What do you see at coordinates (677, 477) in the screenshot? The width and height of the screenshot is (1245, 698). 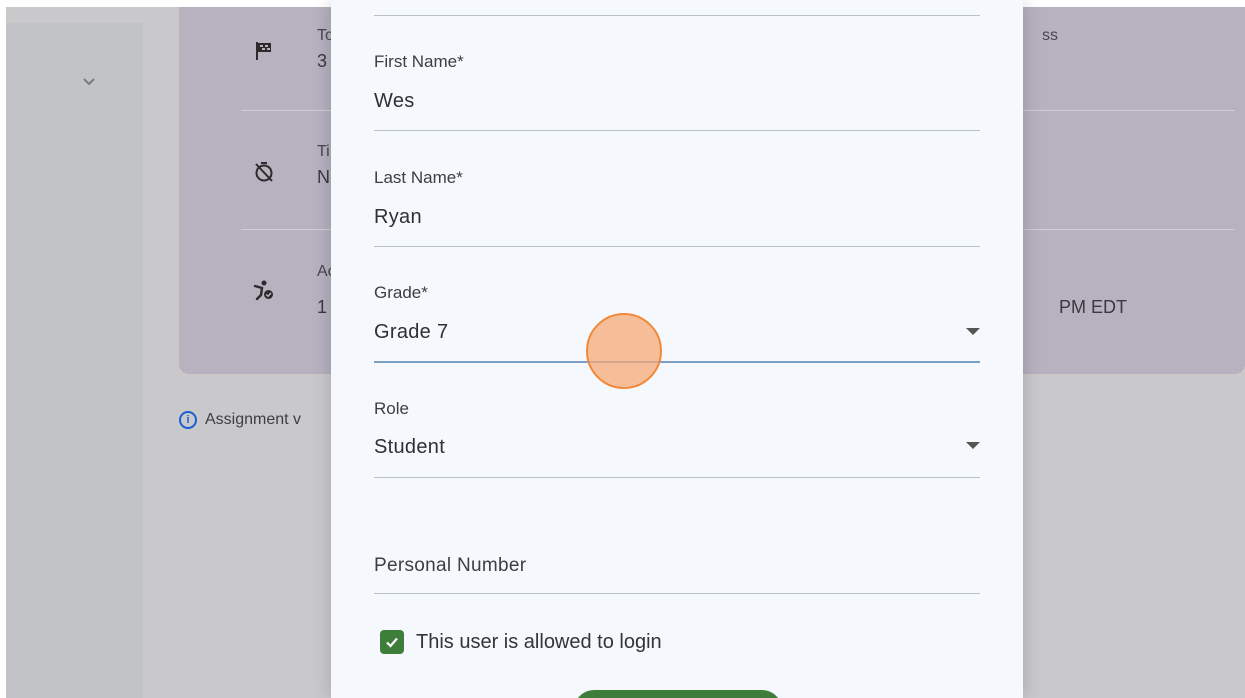 I see `role-underline` at bounding box center [677, 477].